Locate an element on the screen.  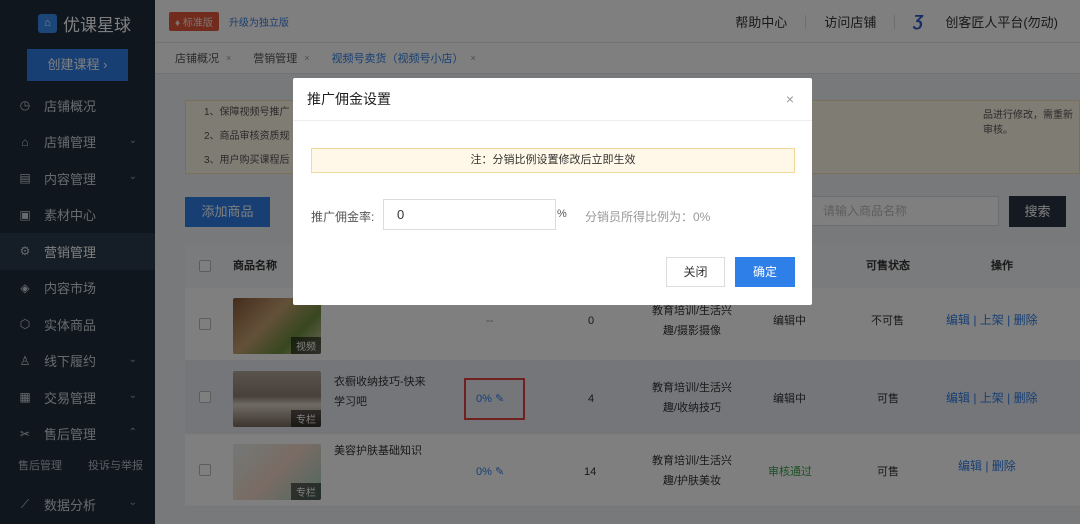
modal-title: 推广佣金设置 is located at coordinates (349, 99).